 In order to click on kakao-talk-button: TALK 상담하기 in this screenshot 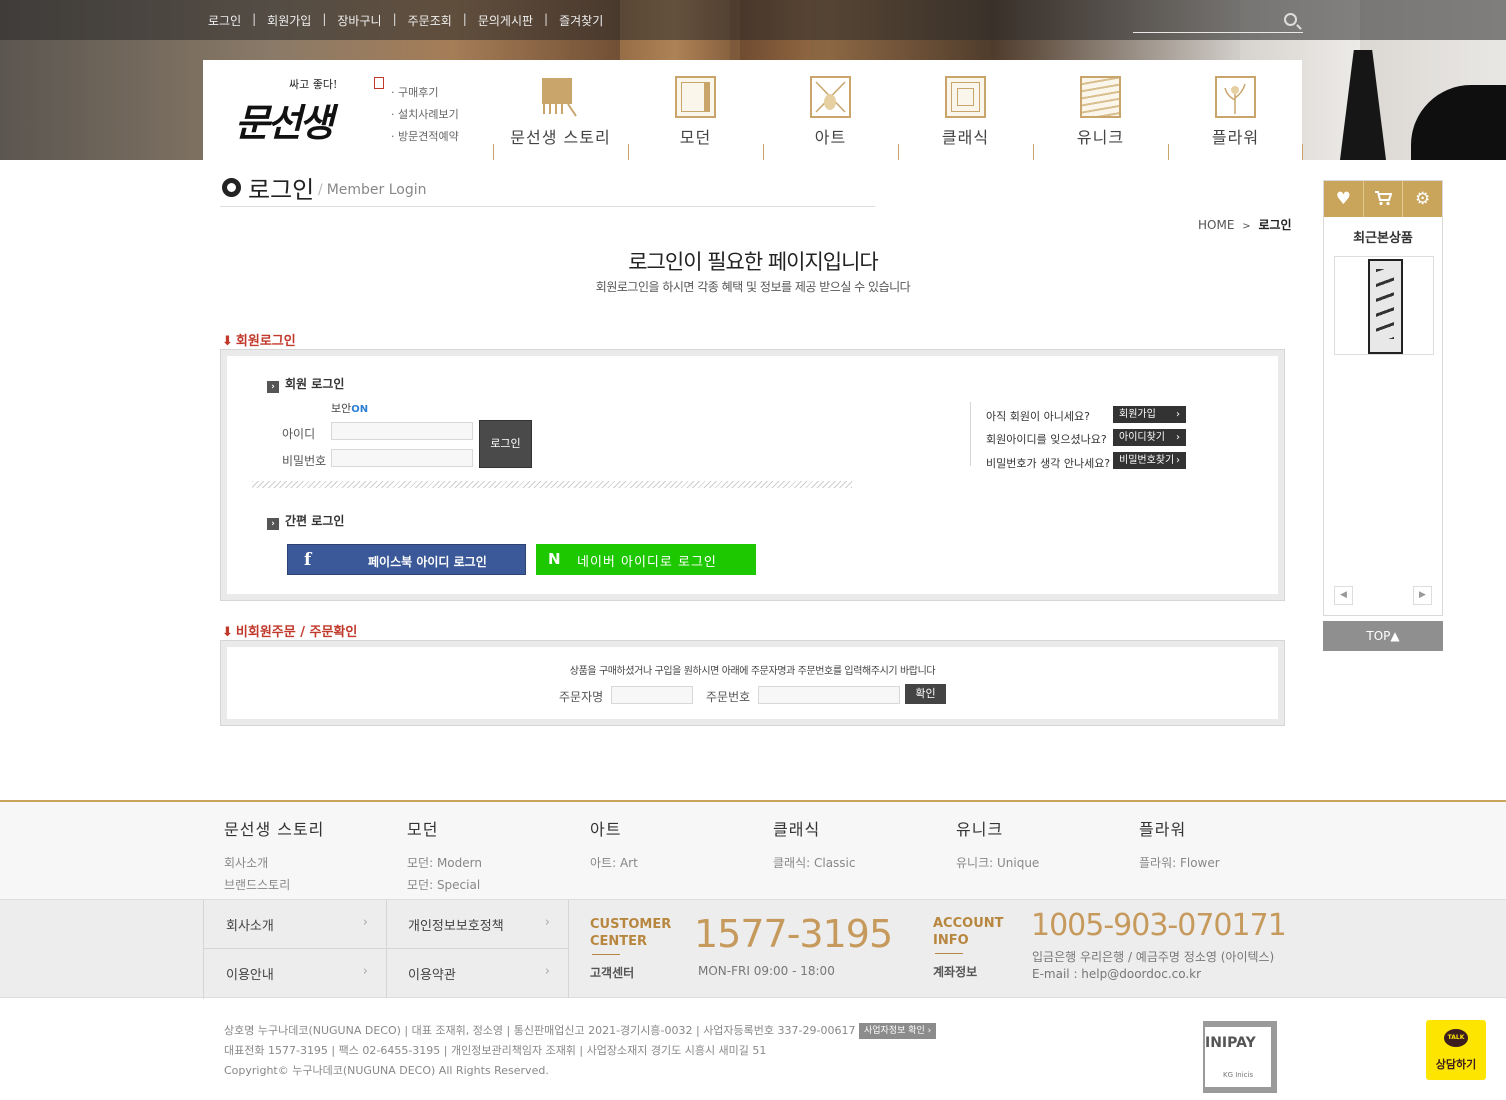, I will do `click(1456, 1050)`.